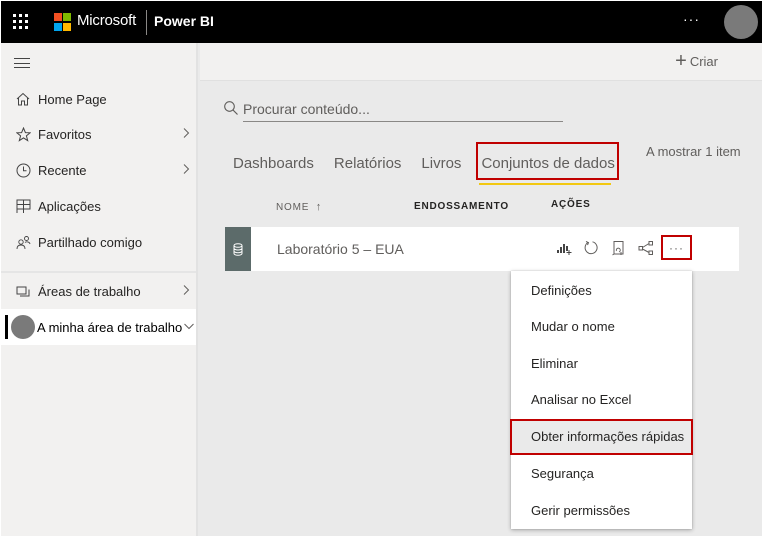 The image size is (763, 537). Describe the element at coordinates (273, 165) in the screenshot. I see `tab-dashboards: Dashboards` at that location.